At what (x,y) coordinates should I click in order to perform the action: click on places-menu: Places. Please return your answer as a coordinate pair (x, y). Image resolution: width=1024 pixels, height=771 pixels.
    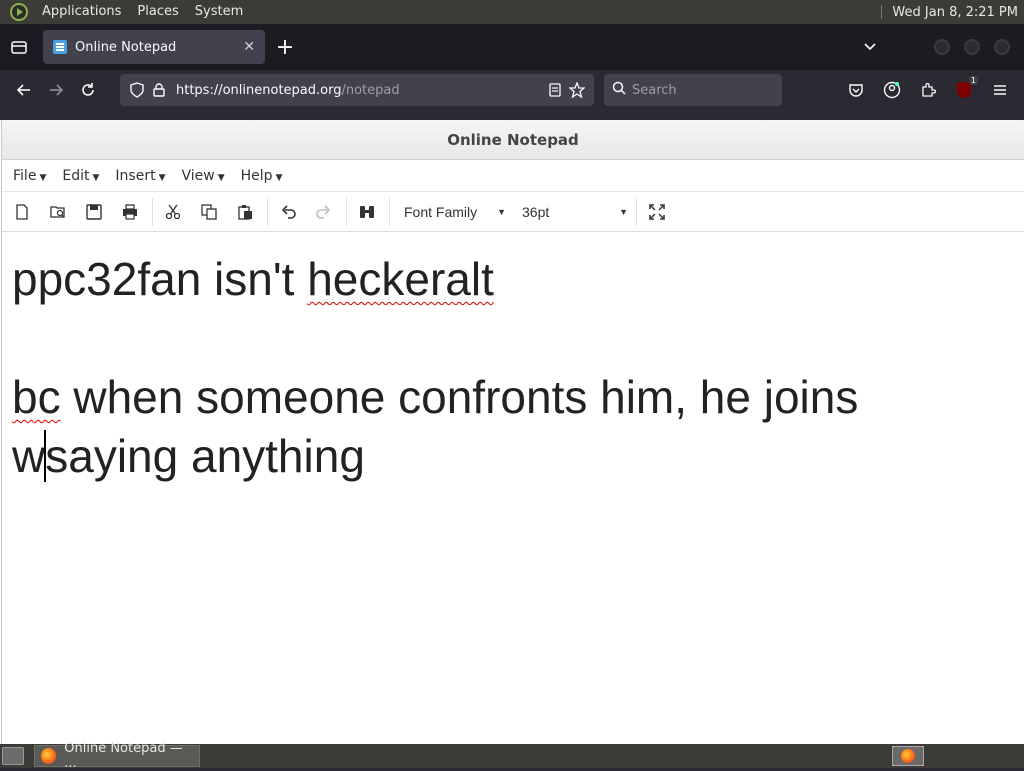
    Looking at the image, I should click on (157, 12).